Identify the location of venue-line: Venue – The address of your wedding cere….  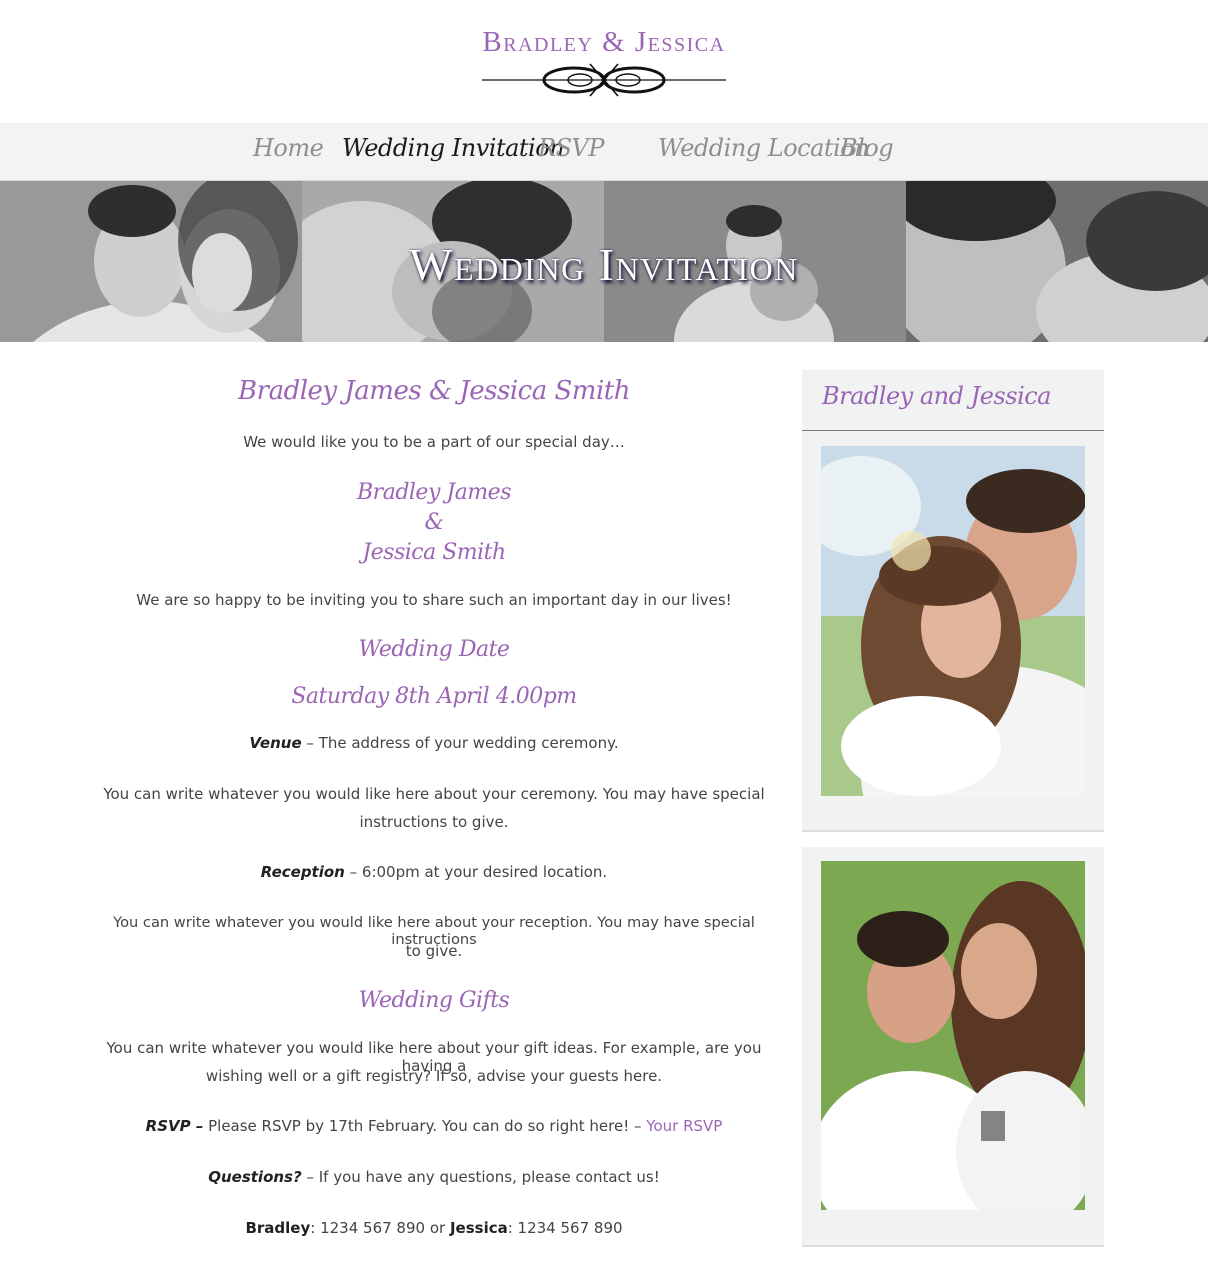
(434, 743).